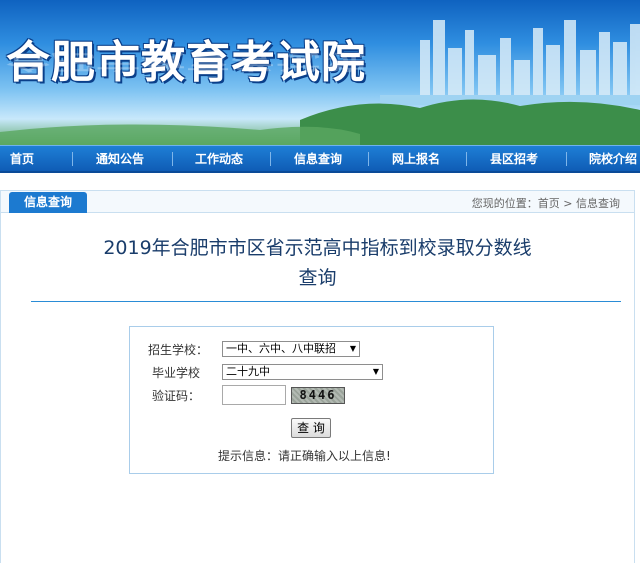  Describe the element at coordinates (248, 371) in the screenshot. I see `grad-school-value: 二十九中` at that location.